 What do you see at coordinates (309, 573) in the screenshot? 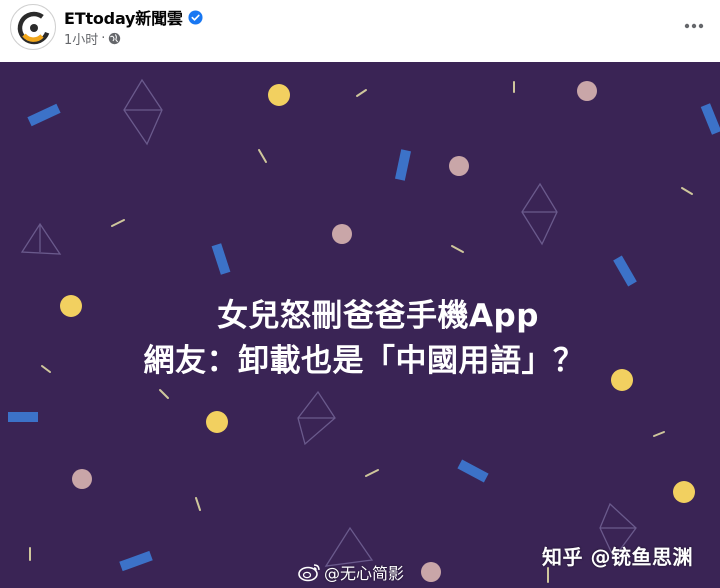
I see `weibo-icon` at bounding box center [309, 573].